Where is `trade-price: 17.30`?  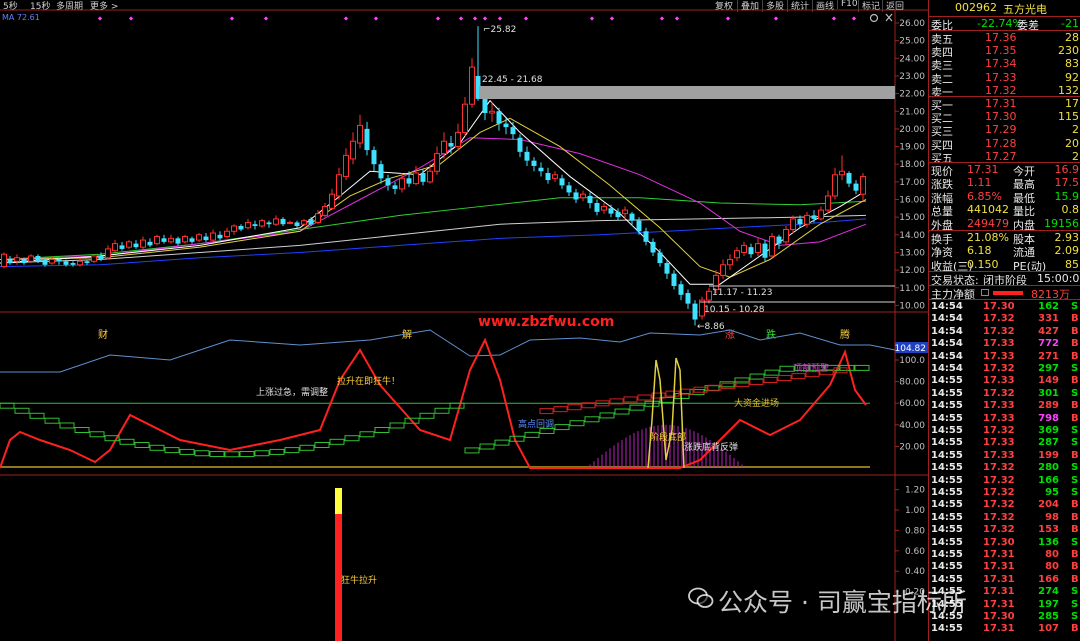
trade-price: 17.30 is located at coordinates (999, 542).